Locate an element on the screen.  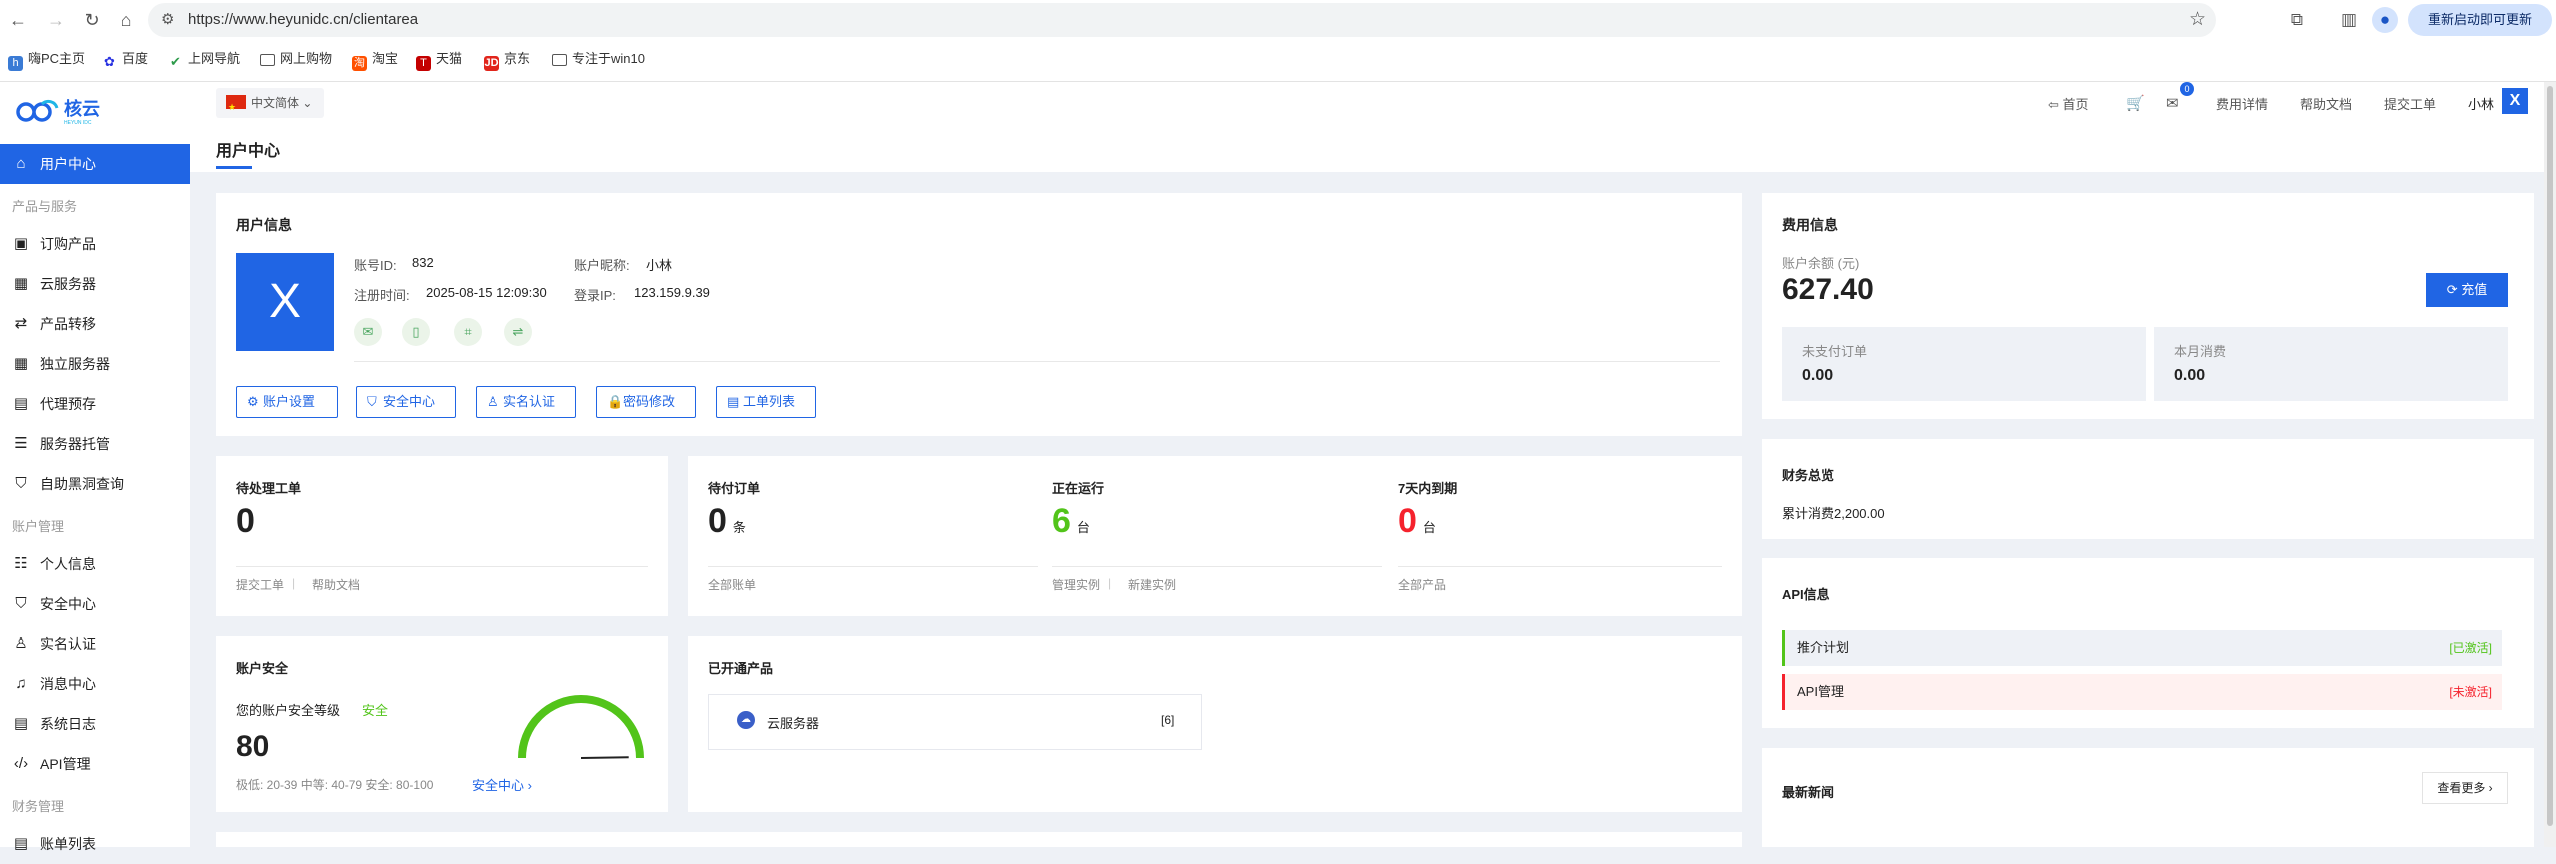
bookmark-tmall: T 天猫 is located at coordinates (439, 59).